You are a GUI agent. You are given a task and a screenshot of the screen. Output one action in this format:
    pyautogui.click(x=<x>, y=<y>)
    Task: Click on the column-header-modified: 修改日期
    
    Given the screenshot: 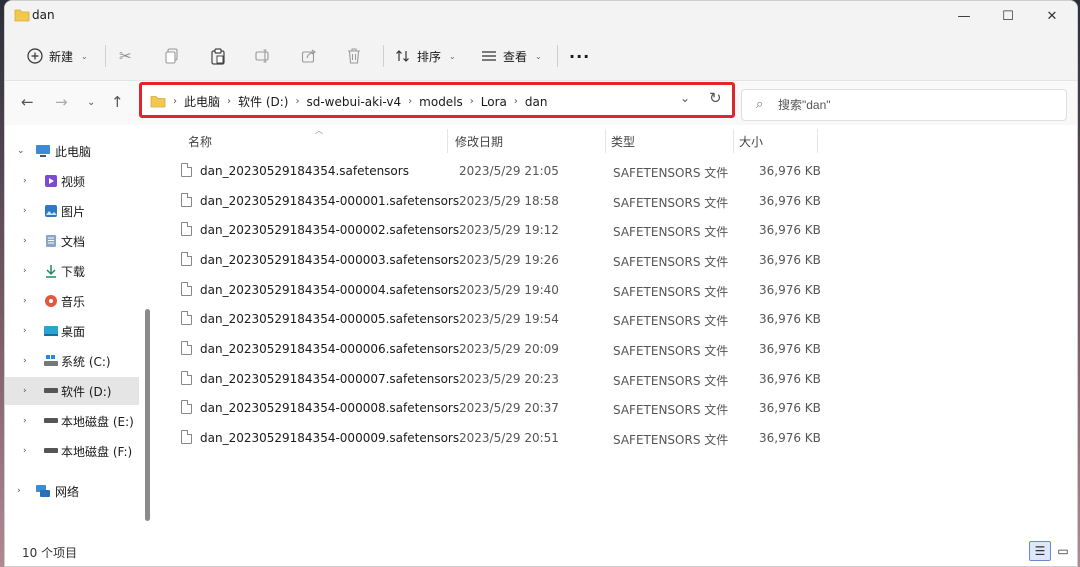 What is the action you would take?
    pyautogui.click(x=479, y=141)
    